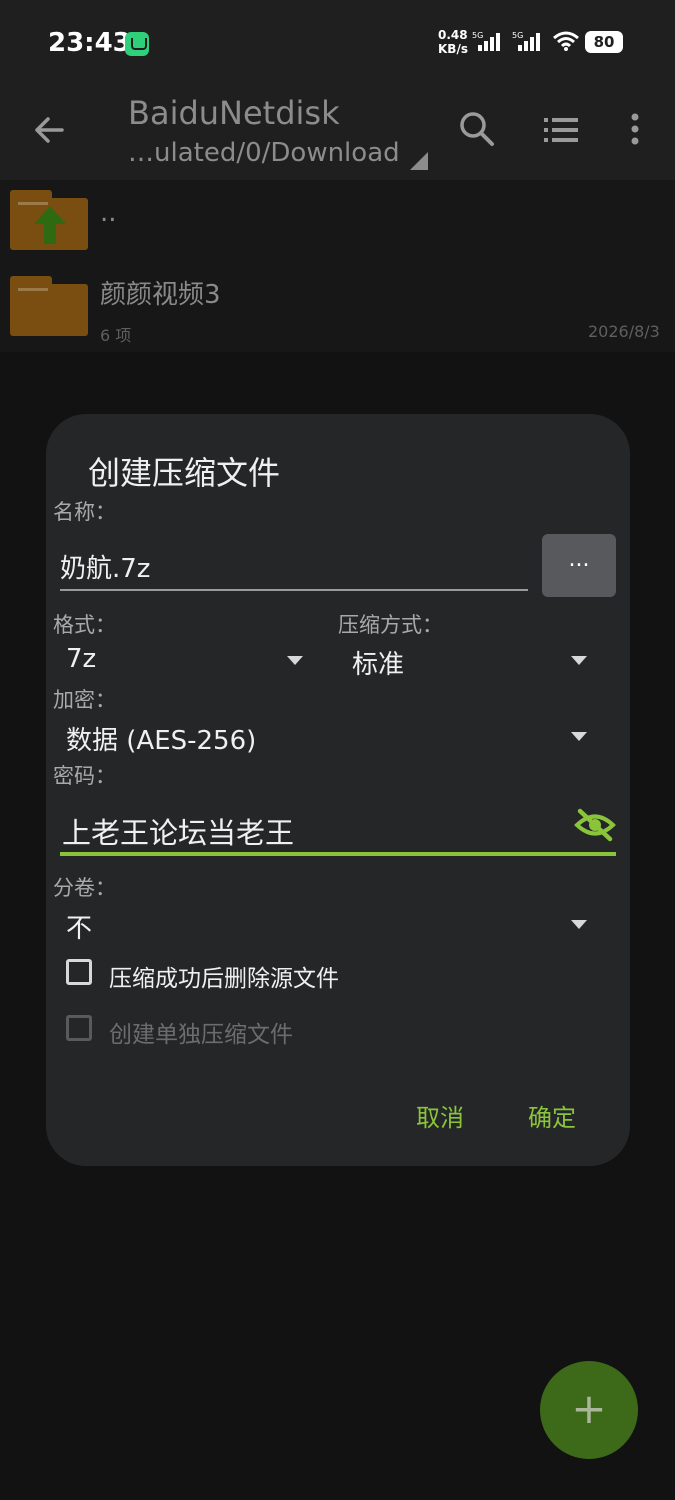 The image size is (675, 1500). What do you see at coordinates (201, 1035) in the screenshot?
I see `separate-archive-label: 创建单独压缩文件` at bounding box center [201, 1035].